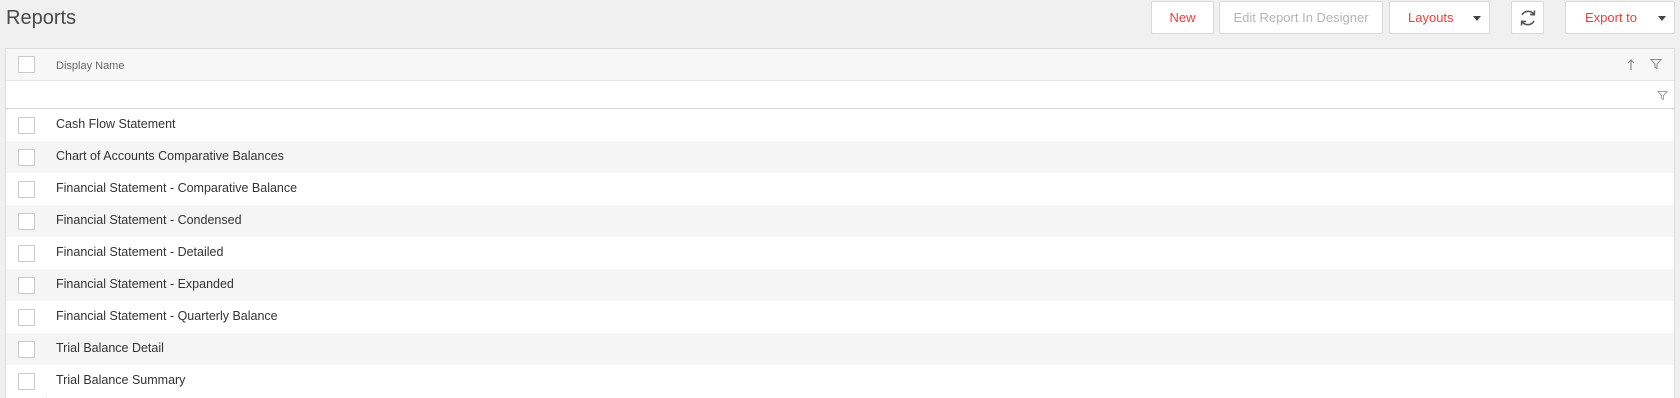 The height and width of the screenshot is (398, 1680). I want to click on export-to-label: Export to, so click(1611, 17).